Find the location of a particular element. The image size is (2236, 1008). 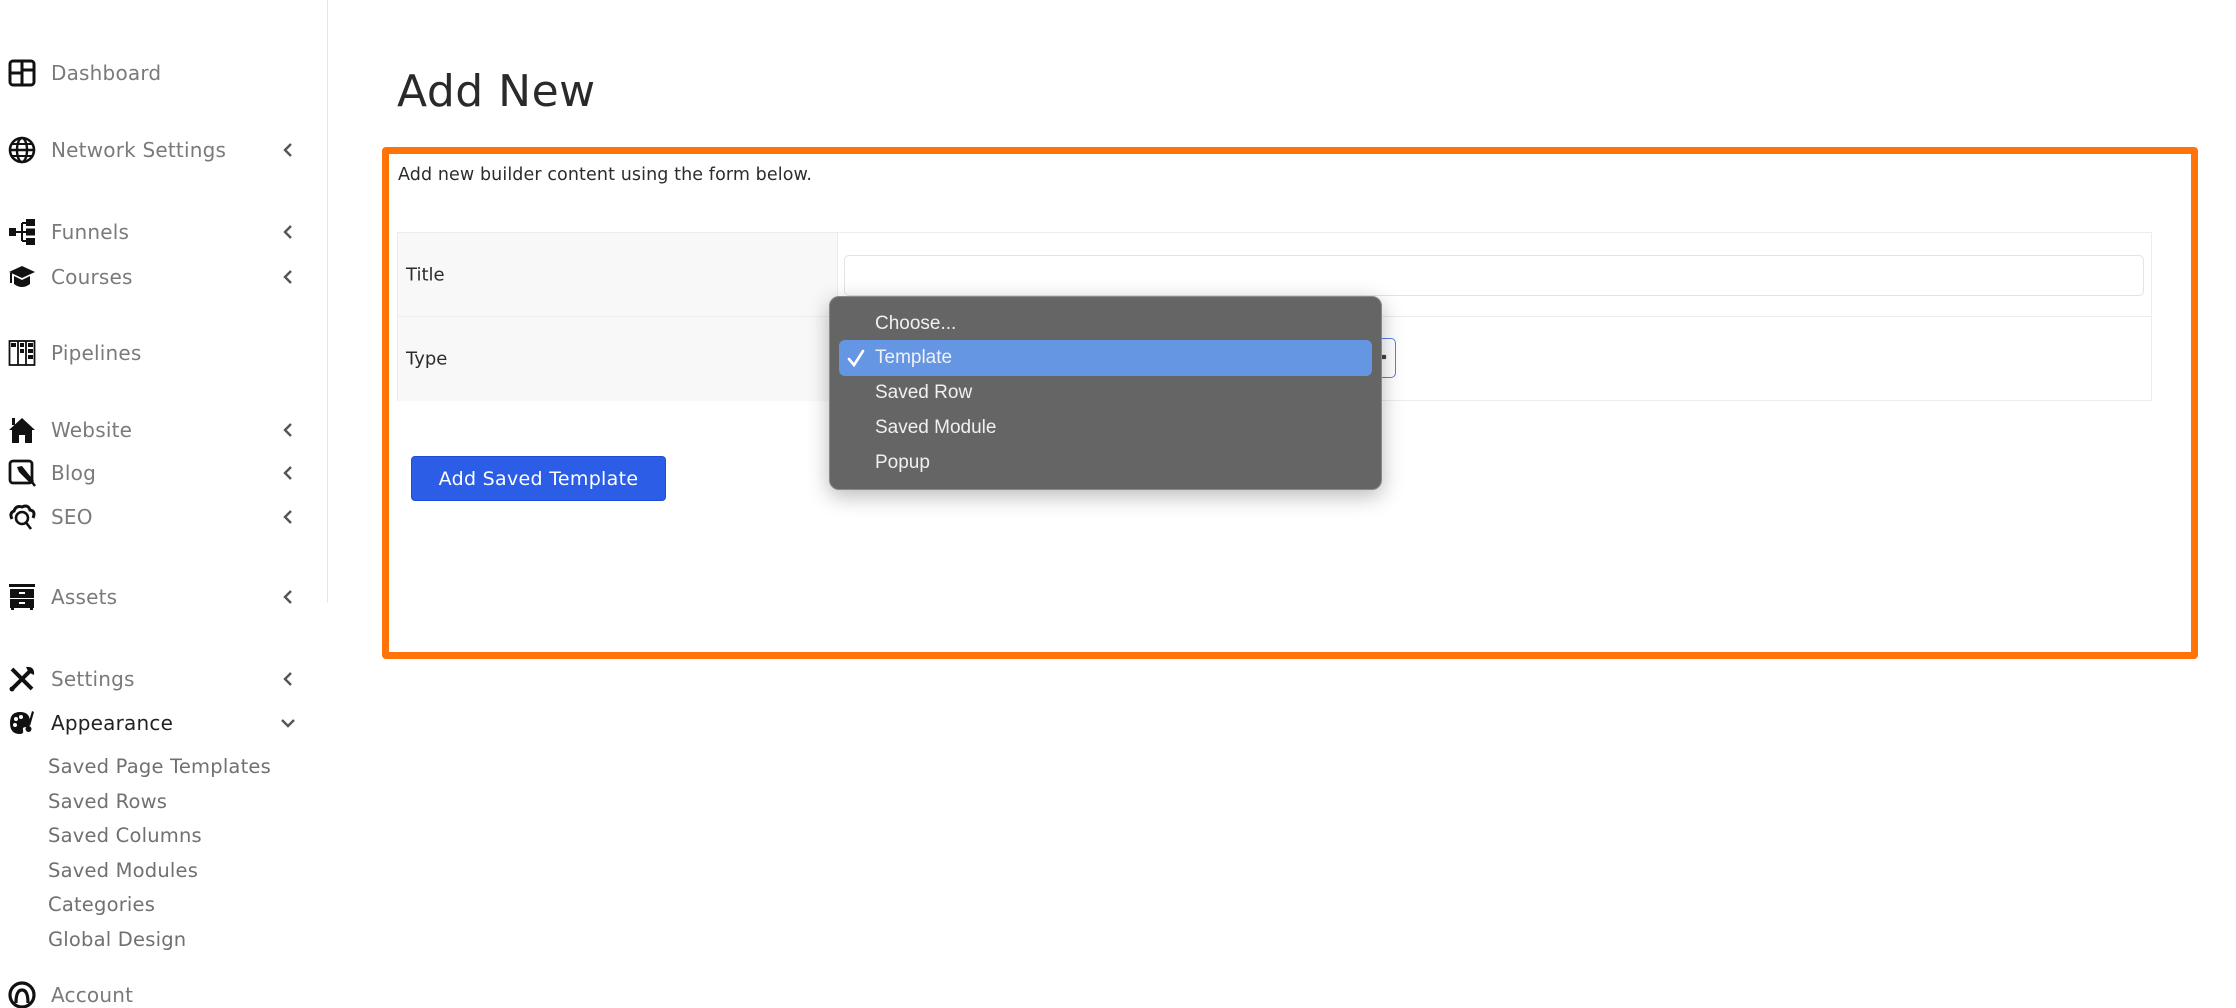

submenu-saved-modules: Saved Modules is located at coordinates (123, 871).